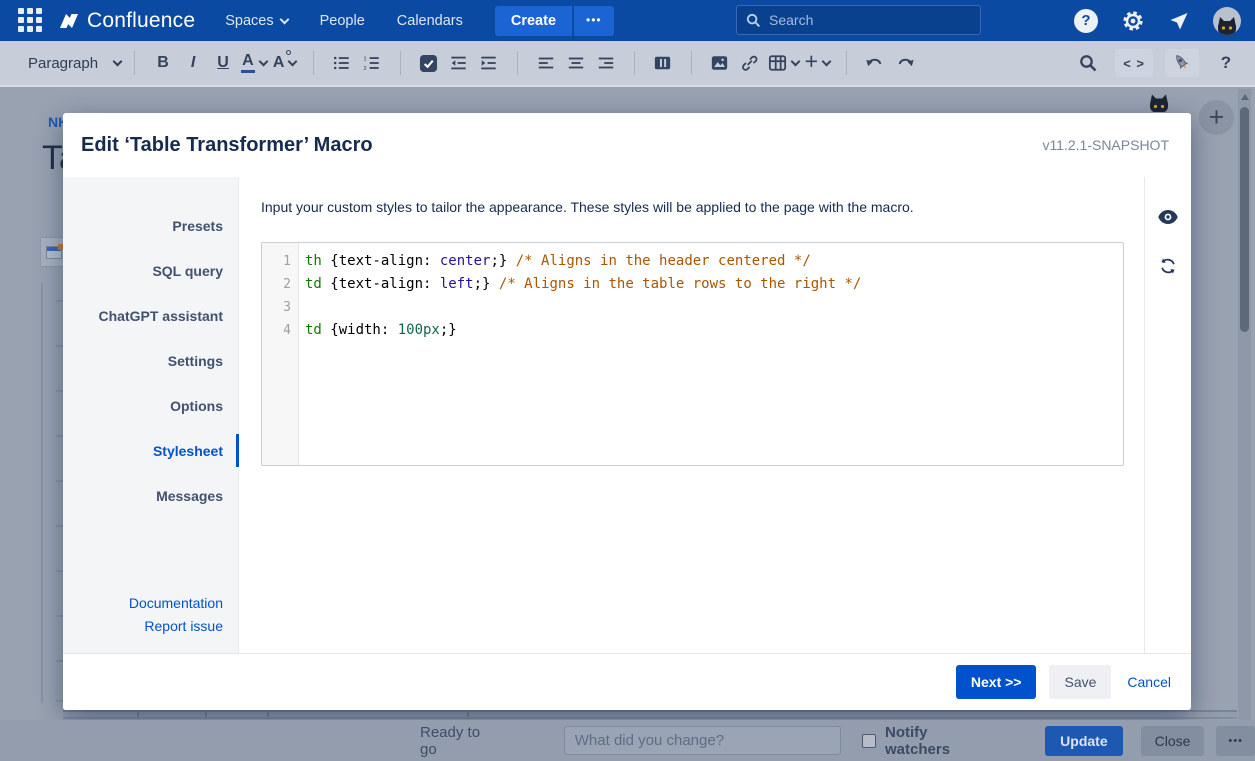 The image size is (1255, 761). I want to click on create-button: Create, so click(533, 20).